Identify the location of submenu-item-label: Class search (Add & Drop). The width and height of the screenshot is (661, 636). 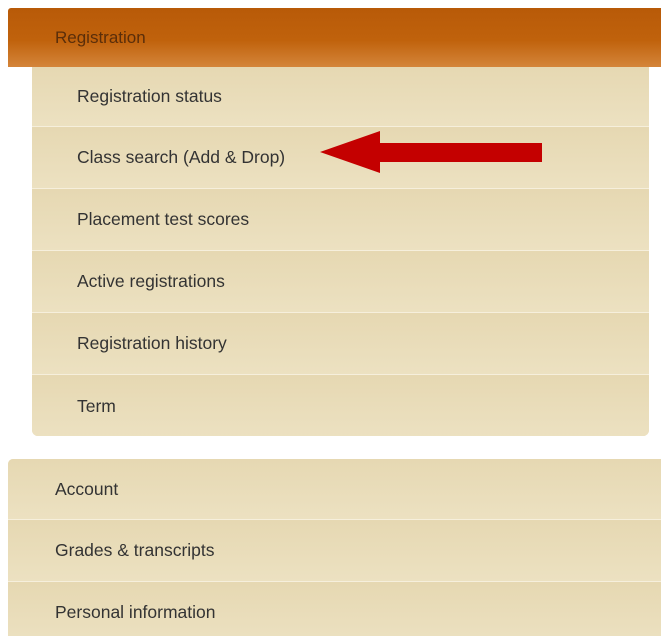
(181, 157).